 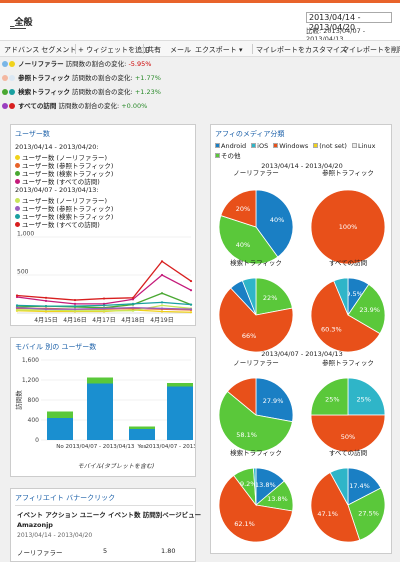 I want to click on row-value: 1.80, so click(x=168, y=551).